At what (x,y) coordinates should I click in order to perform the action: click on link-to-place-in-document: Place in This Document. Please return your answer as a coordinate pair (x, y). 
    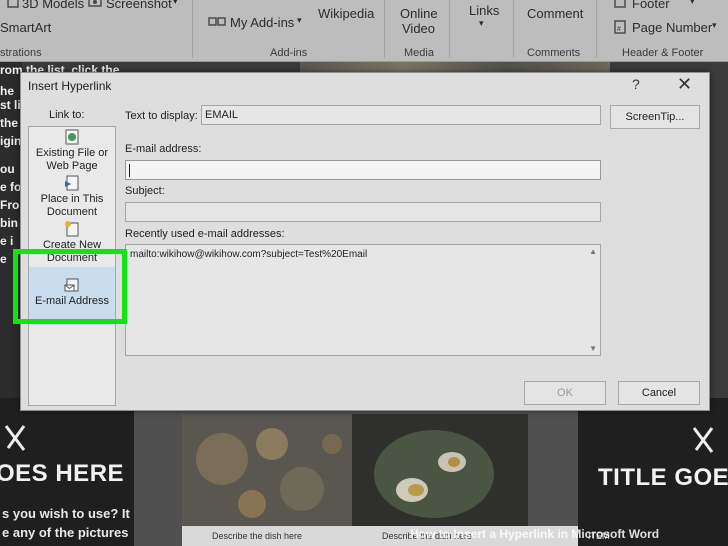
    Looking at the image, I should click on (72, 197).